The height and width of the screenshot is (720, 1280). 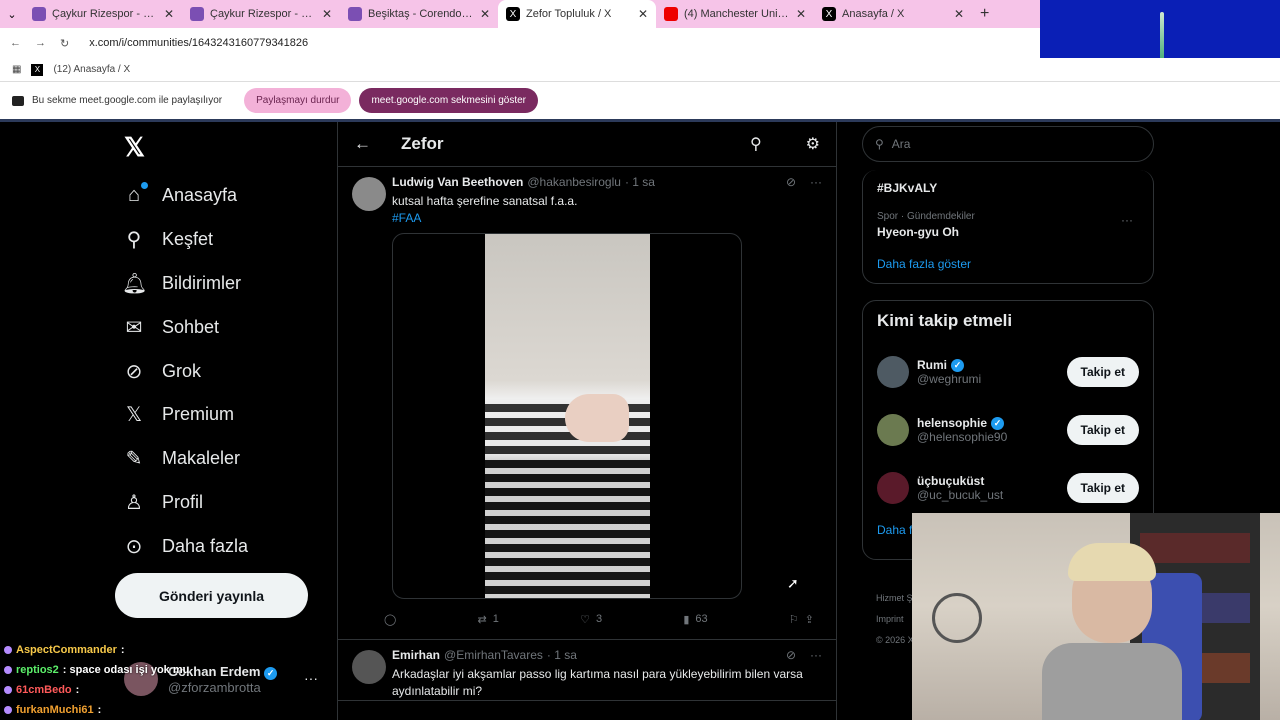 What do you see at coordinates (1008, 430) in the screenshot?
I see `follow-suggestion: helensophie ✓ @helensophie90 Takip et` at bounding box center [1008, 430].